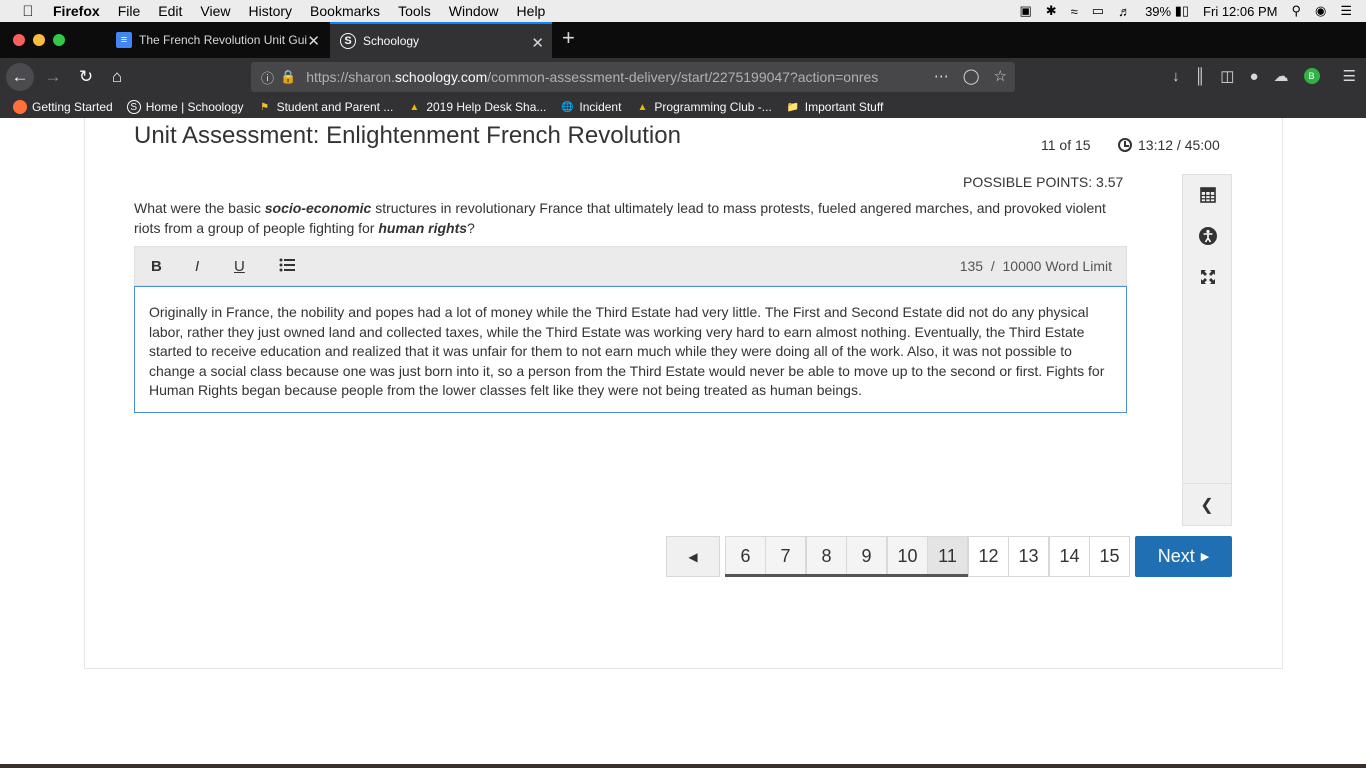 Image resolution: width=1366 pixels, height=768 pixels. I want to click on library-icon: ║, so click(1200, 76).